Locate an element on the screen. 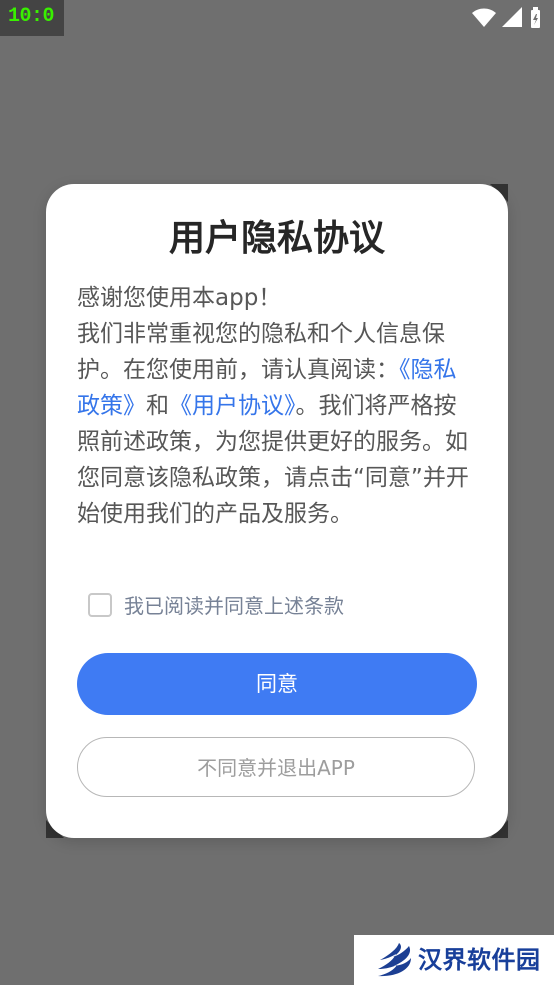 This screenshot has width=554, height=985. terms-checkbox-label: 我已阅读并同意上述条款 is located at coordinates (234, 606).